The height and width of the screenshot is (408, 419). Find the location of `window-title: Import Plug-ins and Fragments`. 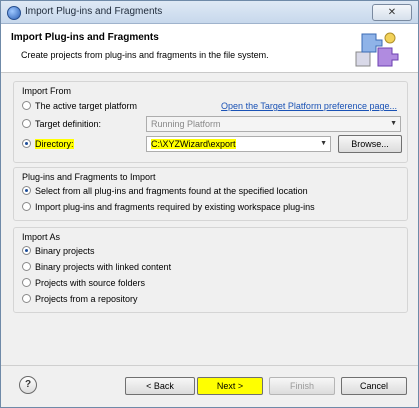

window-title: Import Plug-ins and Fragments is located at coordinates (94, 11).